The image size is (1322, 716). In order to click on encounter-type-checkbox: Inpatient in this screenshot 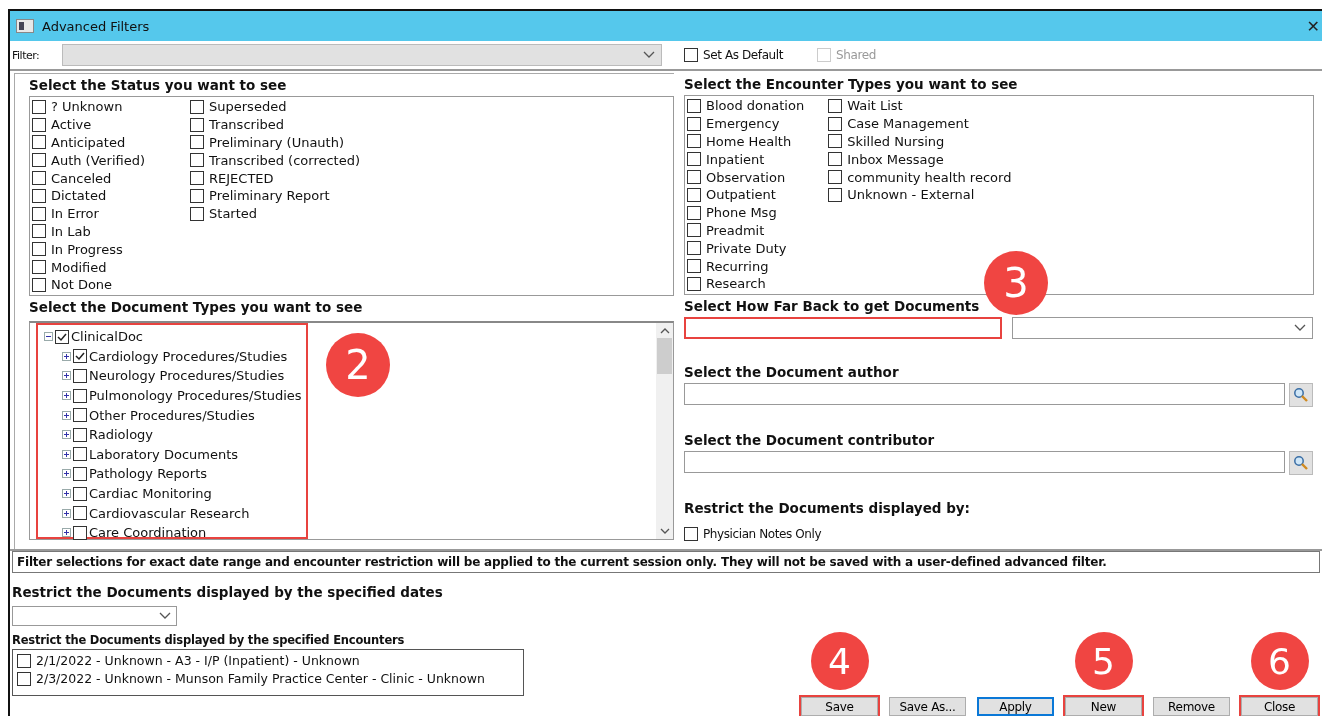, I will do `click(746, 159)`.